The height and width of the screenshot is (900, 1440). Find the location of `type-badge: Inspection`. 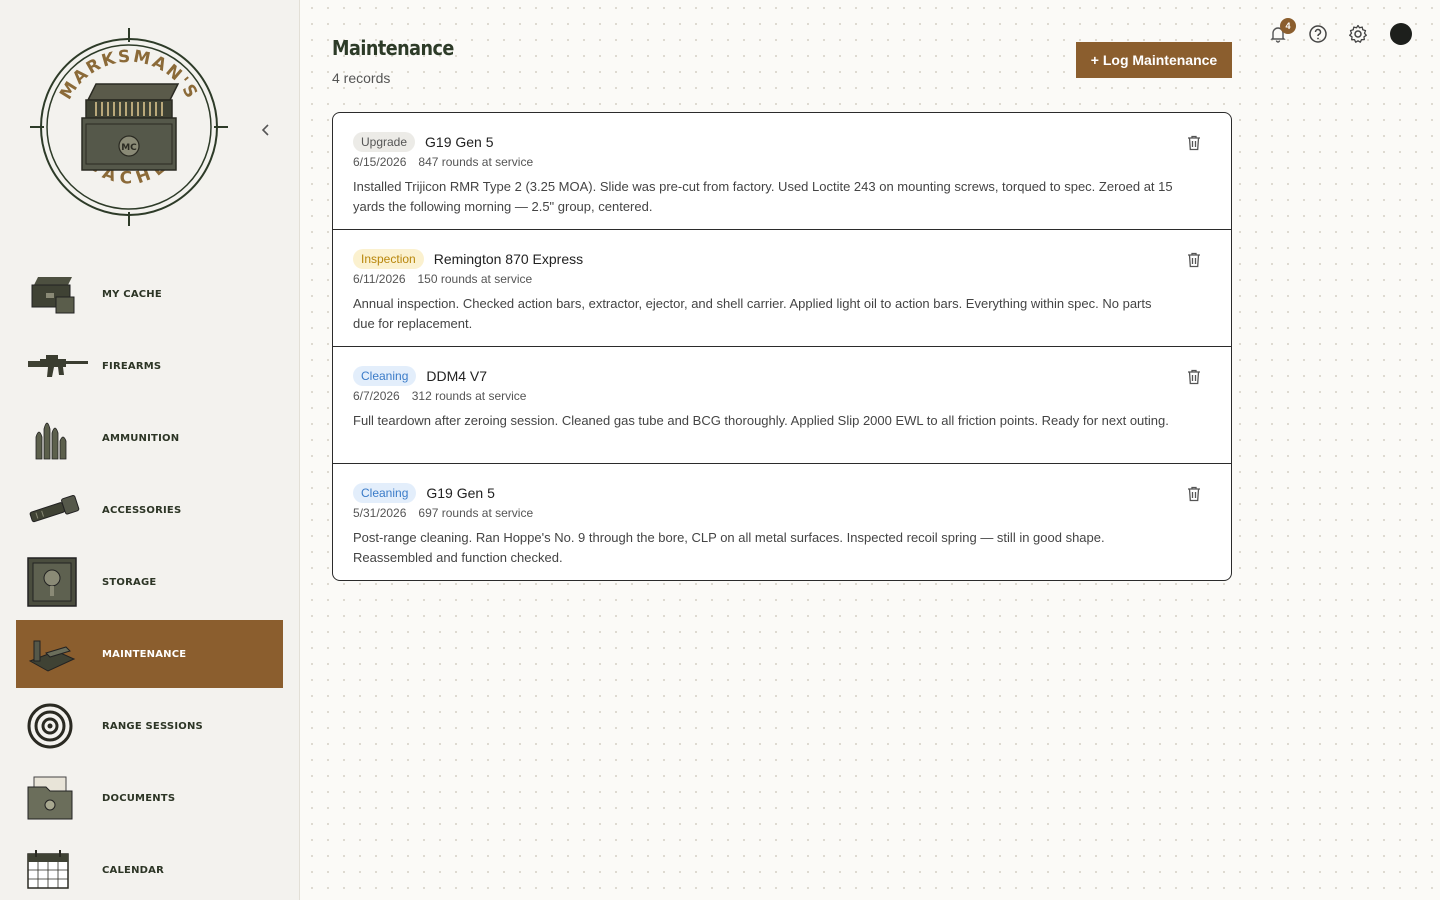

type-badge: Inspection is located at coordinates (388, 259).